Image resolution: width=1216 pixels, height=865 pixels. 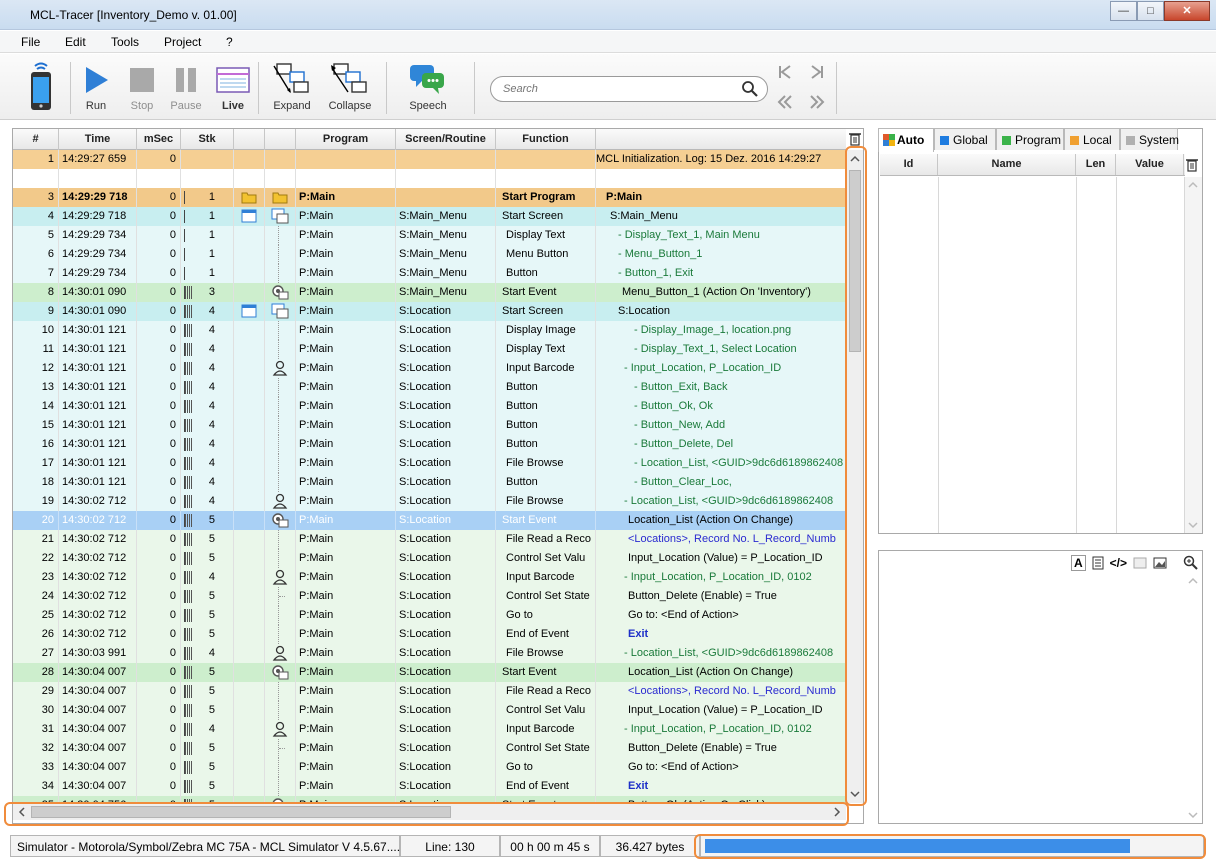 What do you see at coordinates (817, 73) in the screenshot?
I see `last-button` at bounding box center [817, 73].